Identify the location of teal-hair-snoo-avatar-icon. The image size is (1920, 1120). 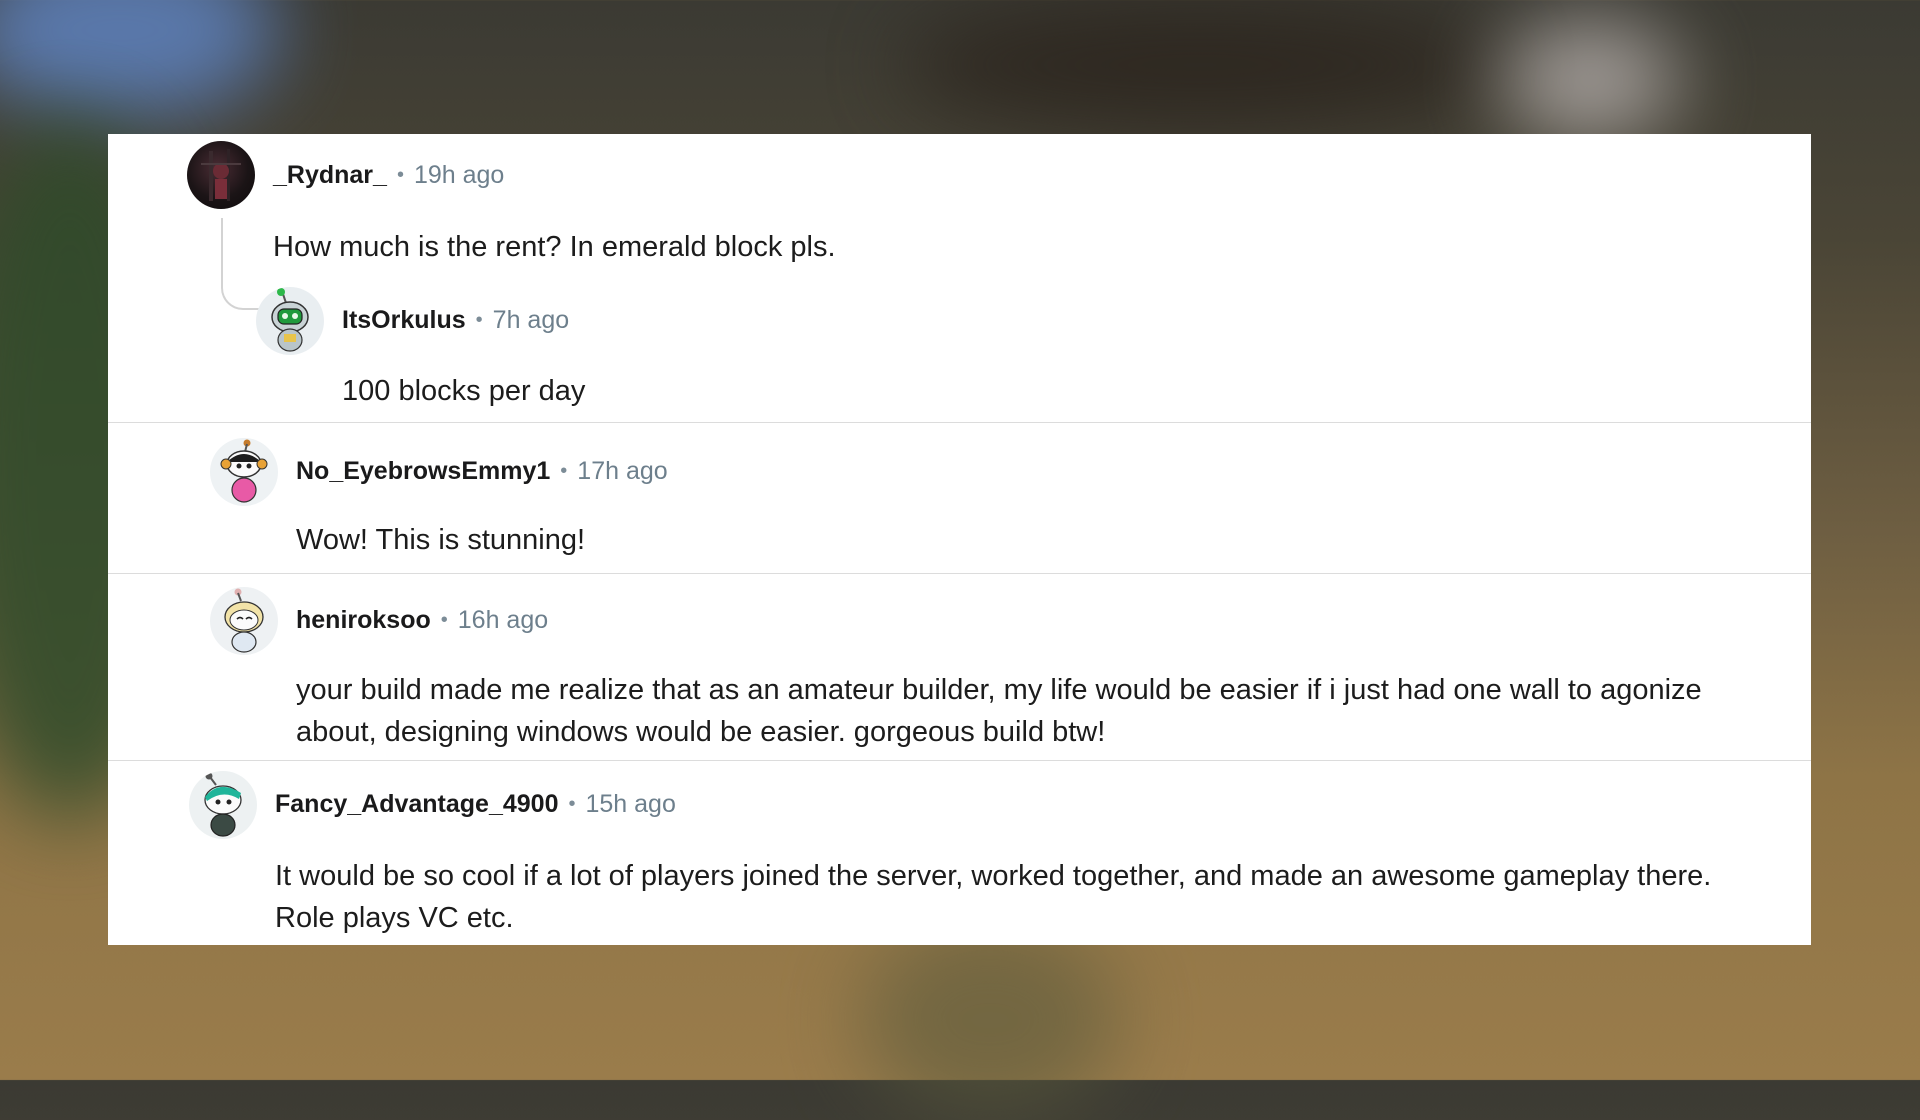
(223, 805).